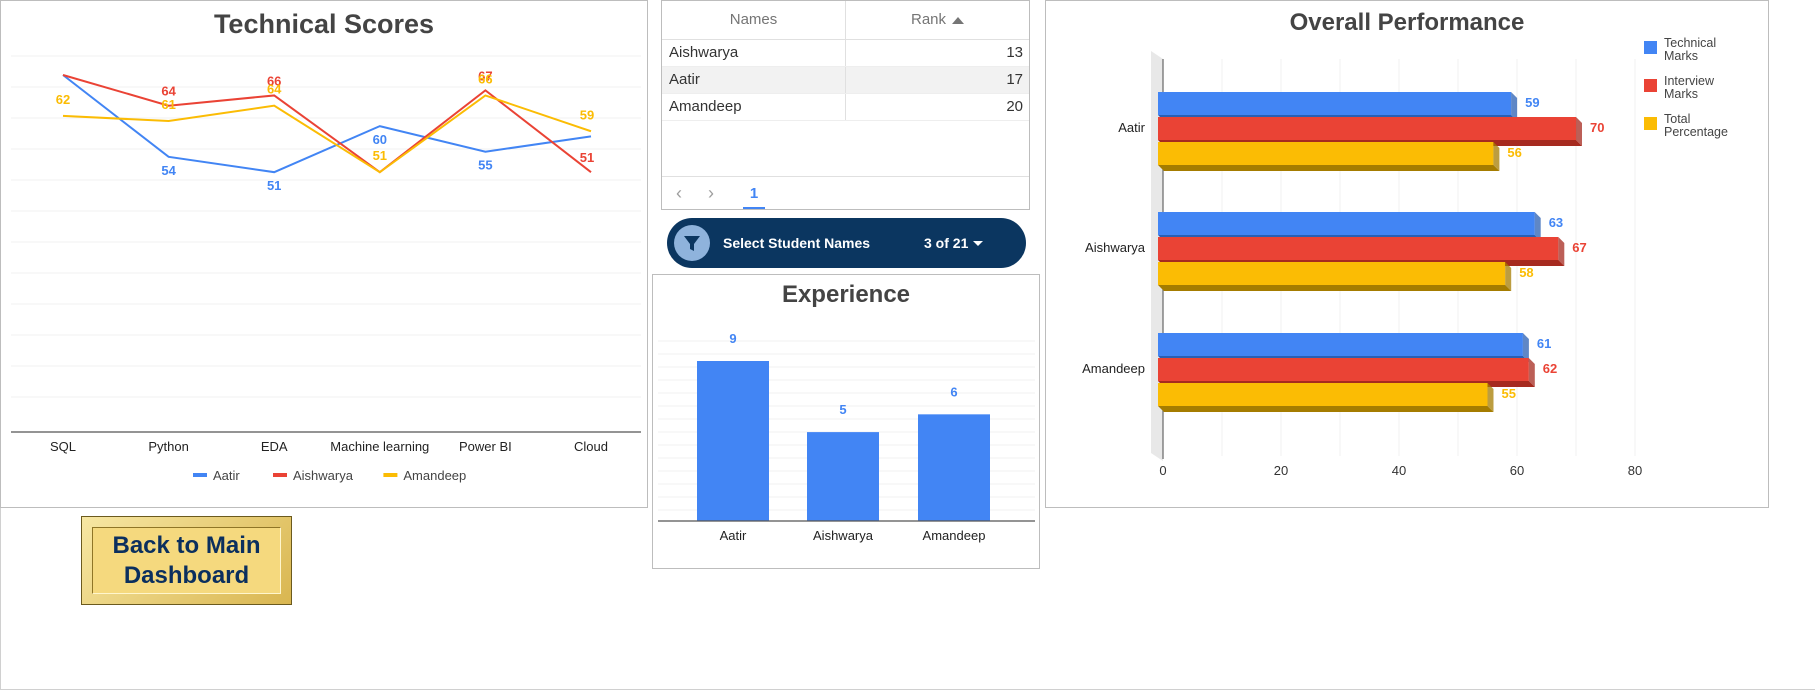  I want to click on y-category-label: Amandeep, so click(1113, 368).